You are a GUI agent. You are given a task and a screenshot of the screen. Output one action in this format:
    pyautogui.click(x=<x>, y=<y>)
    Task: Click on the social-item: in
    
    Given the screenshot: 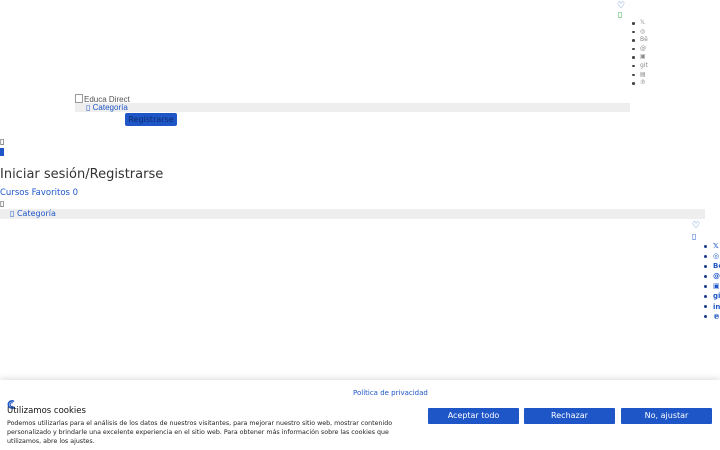 What is the action you would take?
    pyautogui.click(x=712, y=307)
    